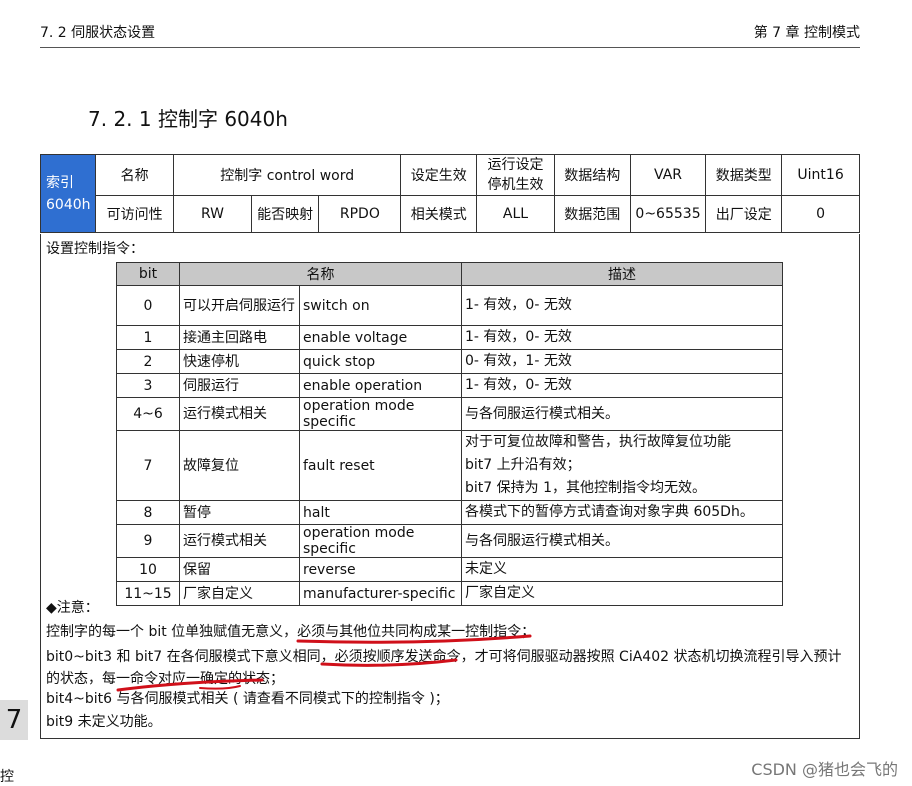 This screenshot has height=786, width=912. I want to click on attr-type-label: 数据类型, so click(744, 175).